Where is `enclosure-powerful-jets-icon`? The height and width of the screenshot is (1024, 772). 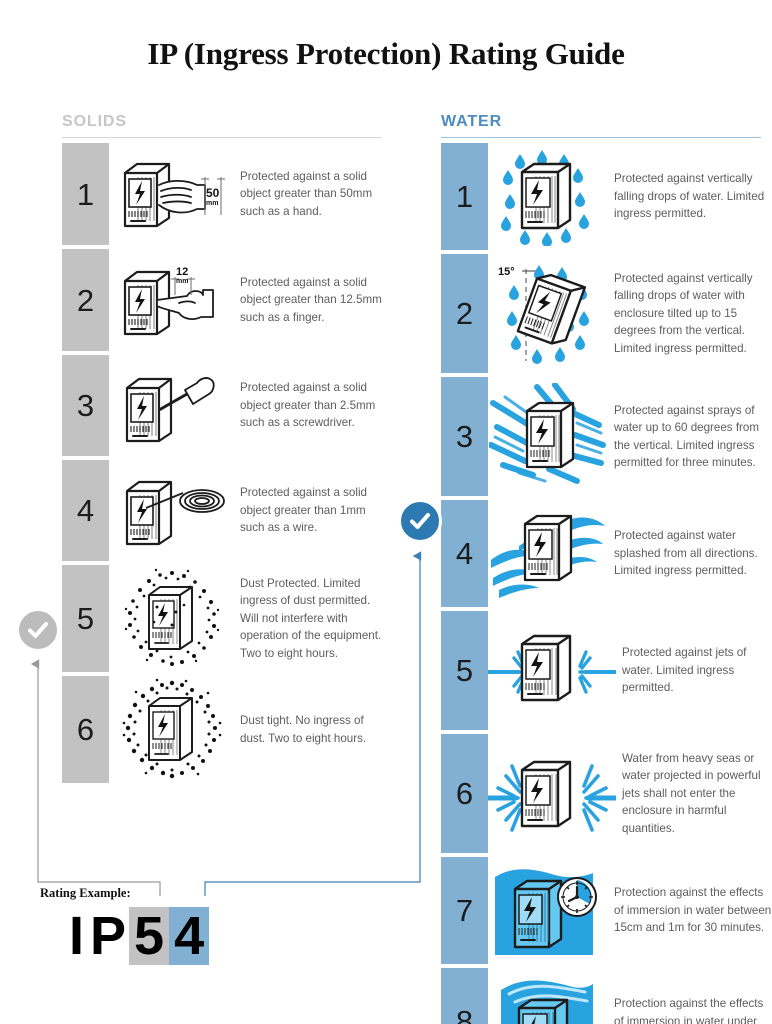
enclosure-powerful-jets-icon is located at coordinates (552, 793).